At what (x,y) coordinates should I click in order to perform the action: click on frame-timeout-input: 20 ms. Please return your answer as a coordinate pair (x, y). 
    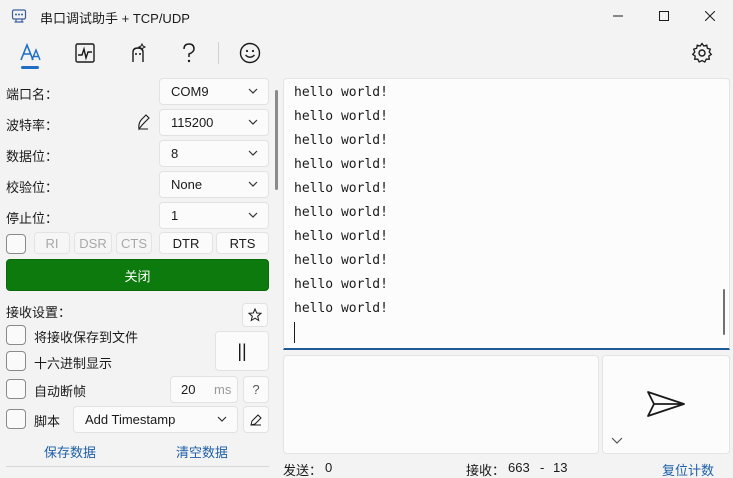
    Looking at the image, I should click on (204, 389).